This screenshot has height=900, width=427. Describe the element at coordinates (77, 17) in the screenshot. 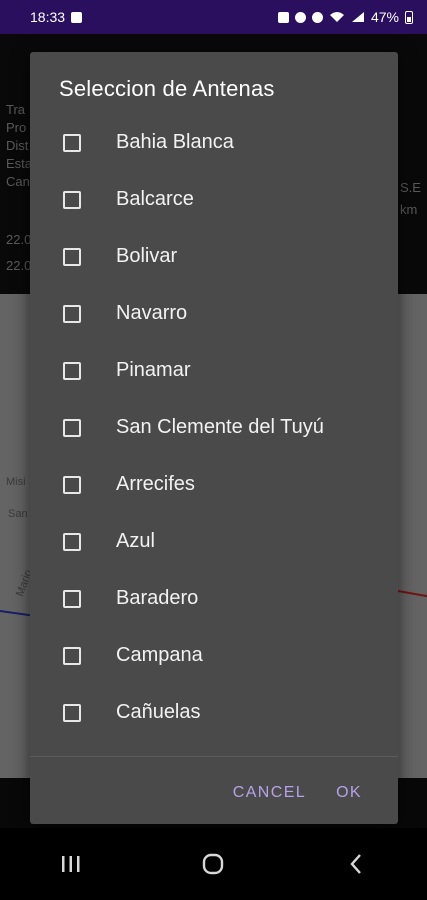

I see `image-icon` at that location.